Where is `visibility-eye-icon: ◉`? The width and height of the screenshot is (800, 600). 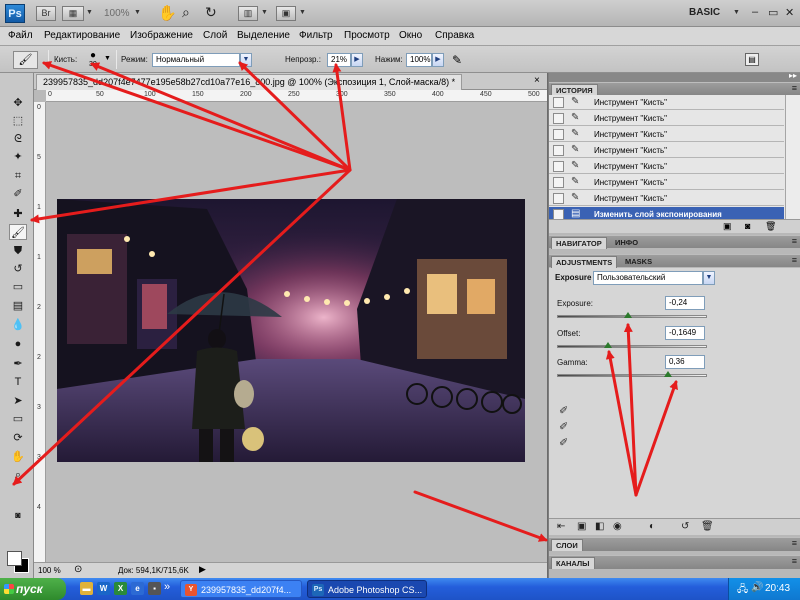
visibility-eye-icon: ◉ is located at coordinates (617, 526).